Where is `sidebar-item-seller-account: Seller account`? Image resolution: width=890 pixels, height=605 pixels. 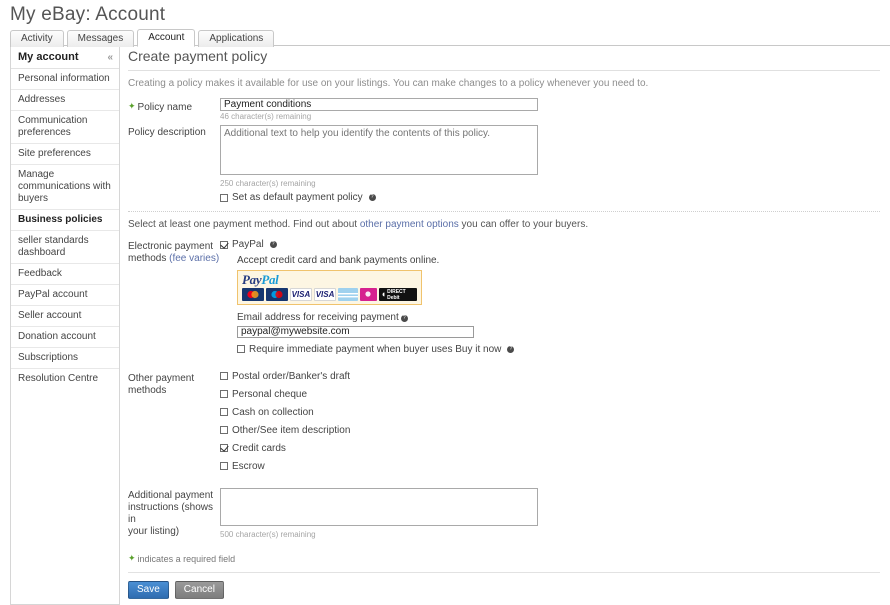
sidebar-item-seller-account: Seller account is located at coordinates (65, 316).